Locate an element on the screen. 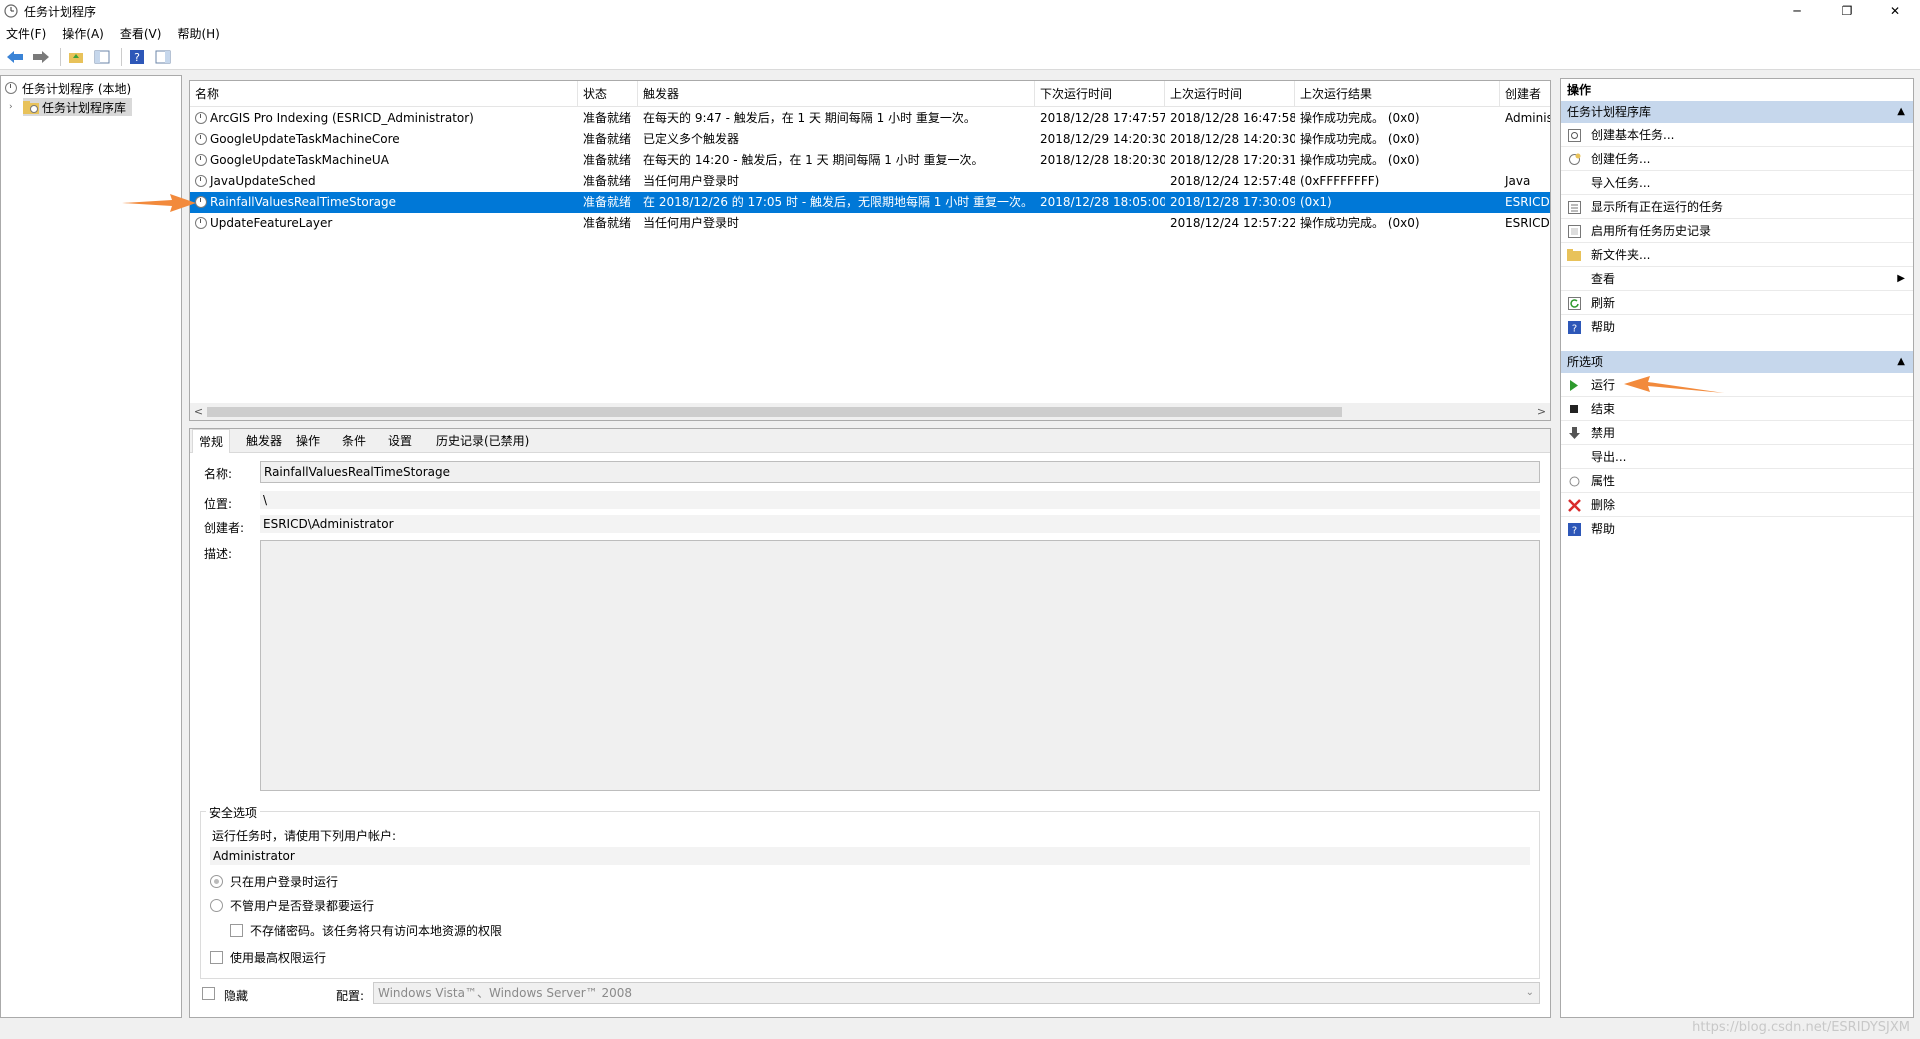 This screenshot has width=1920, height=1039. run-as-label: 运行任务时，请使用下列用户帐户: is located at coordinates (304, 836).